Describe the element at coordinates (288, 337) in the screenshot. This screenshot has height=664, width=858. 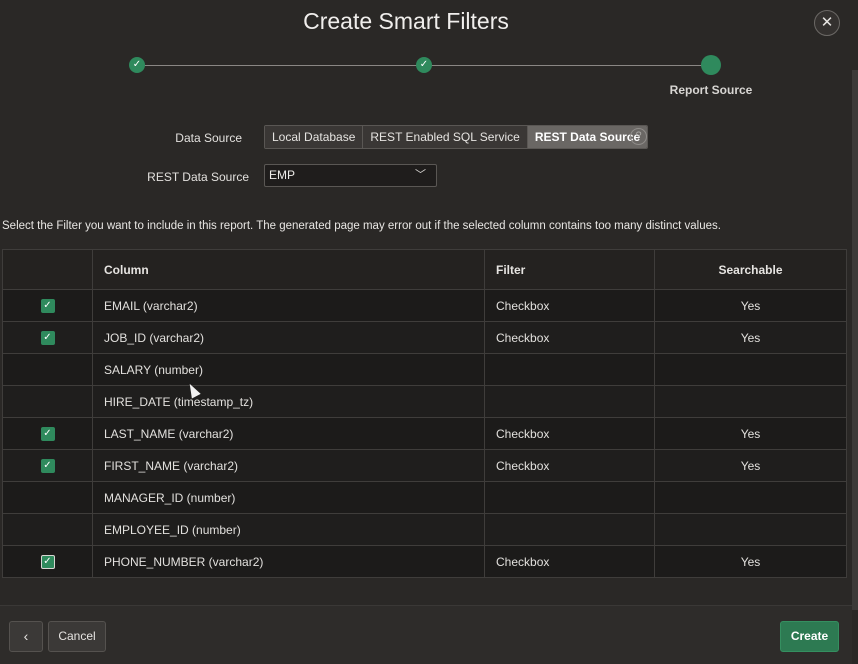
I see `row-column-name: JOB_ID (varchar2)` at that location.